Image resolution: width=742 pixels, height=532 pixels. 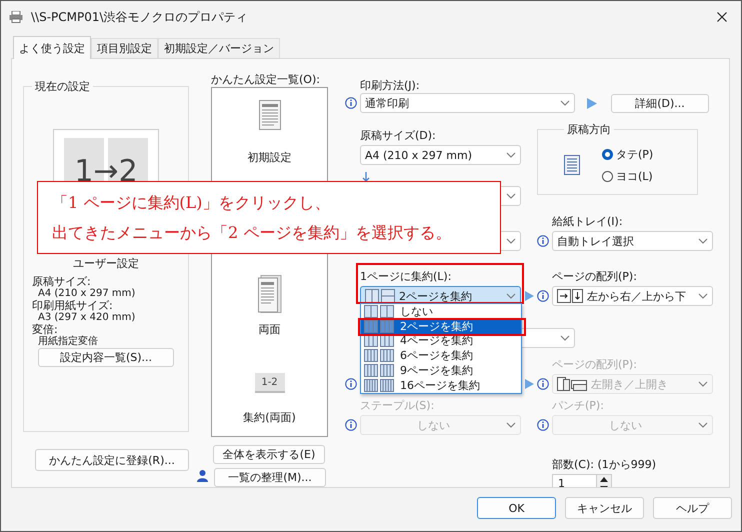 I want to click on dialog-button: キャンセル, so click(x=604, y=508).